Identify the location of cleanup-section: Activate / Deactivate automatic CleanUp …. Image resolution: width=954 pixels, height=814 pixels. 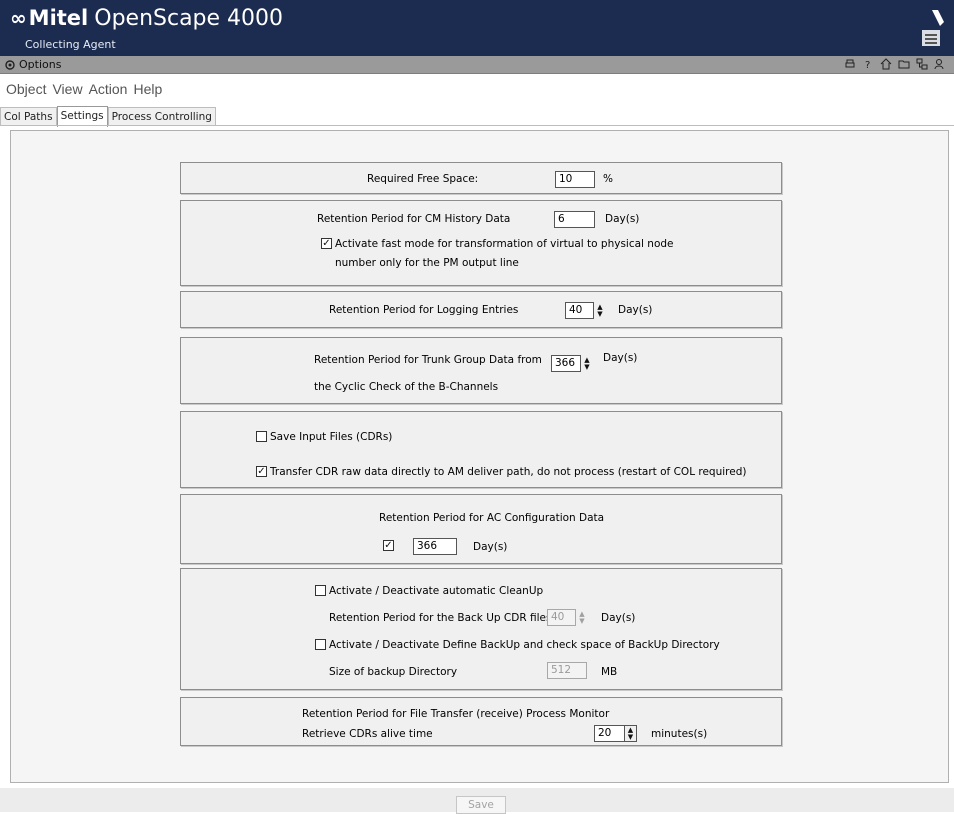
(481, 629).